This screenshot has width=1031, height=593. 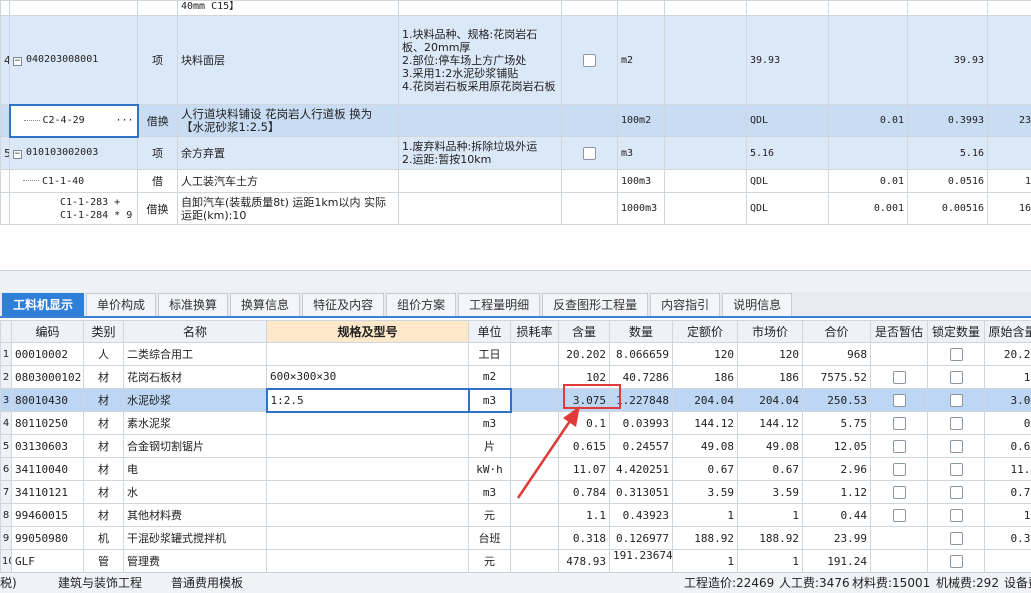 What do you see at coordinates (515, 281) in the screenshot?
I see `pane-splitter` at bounding box center [515, 281].